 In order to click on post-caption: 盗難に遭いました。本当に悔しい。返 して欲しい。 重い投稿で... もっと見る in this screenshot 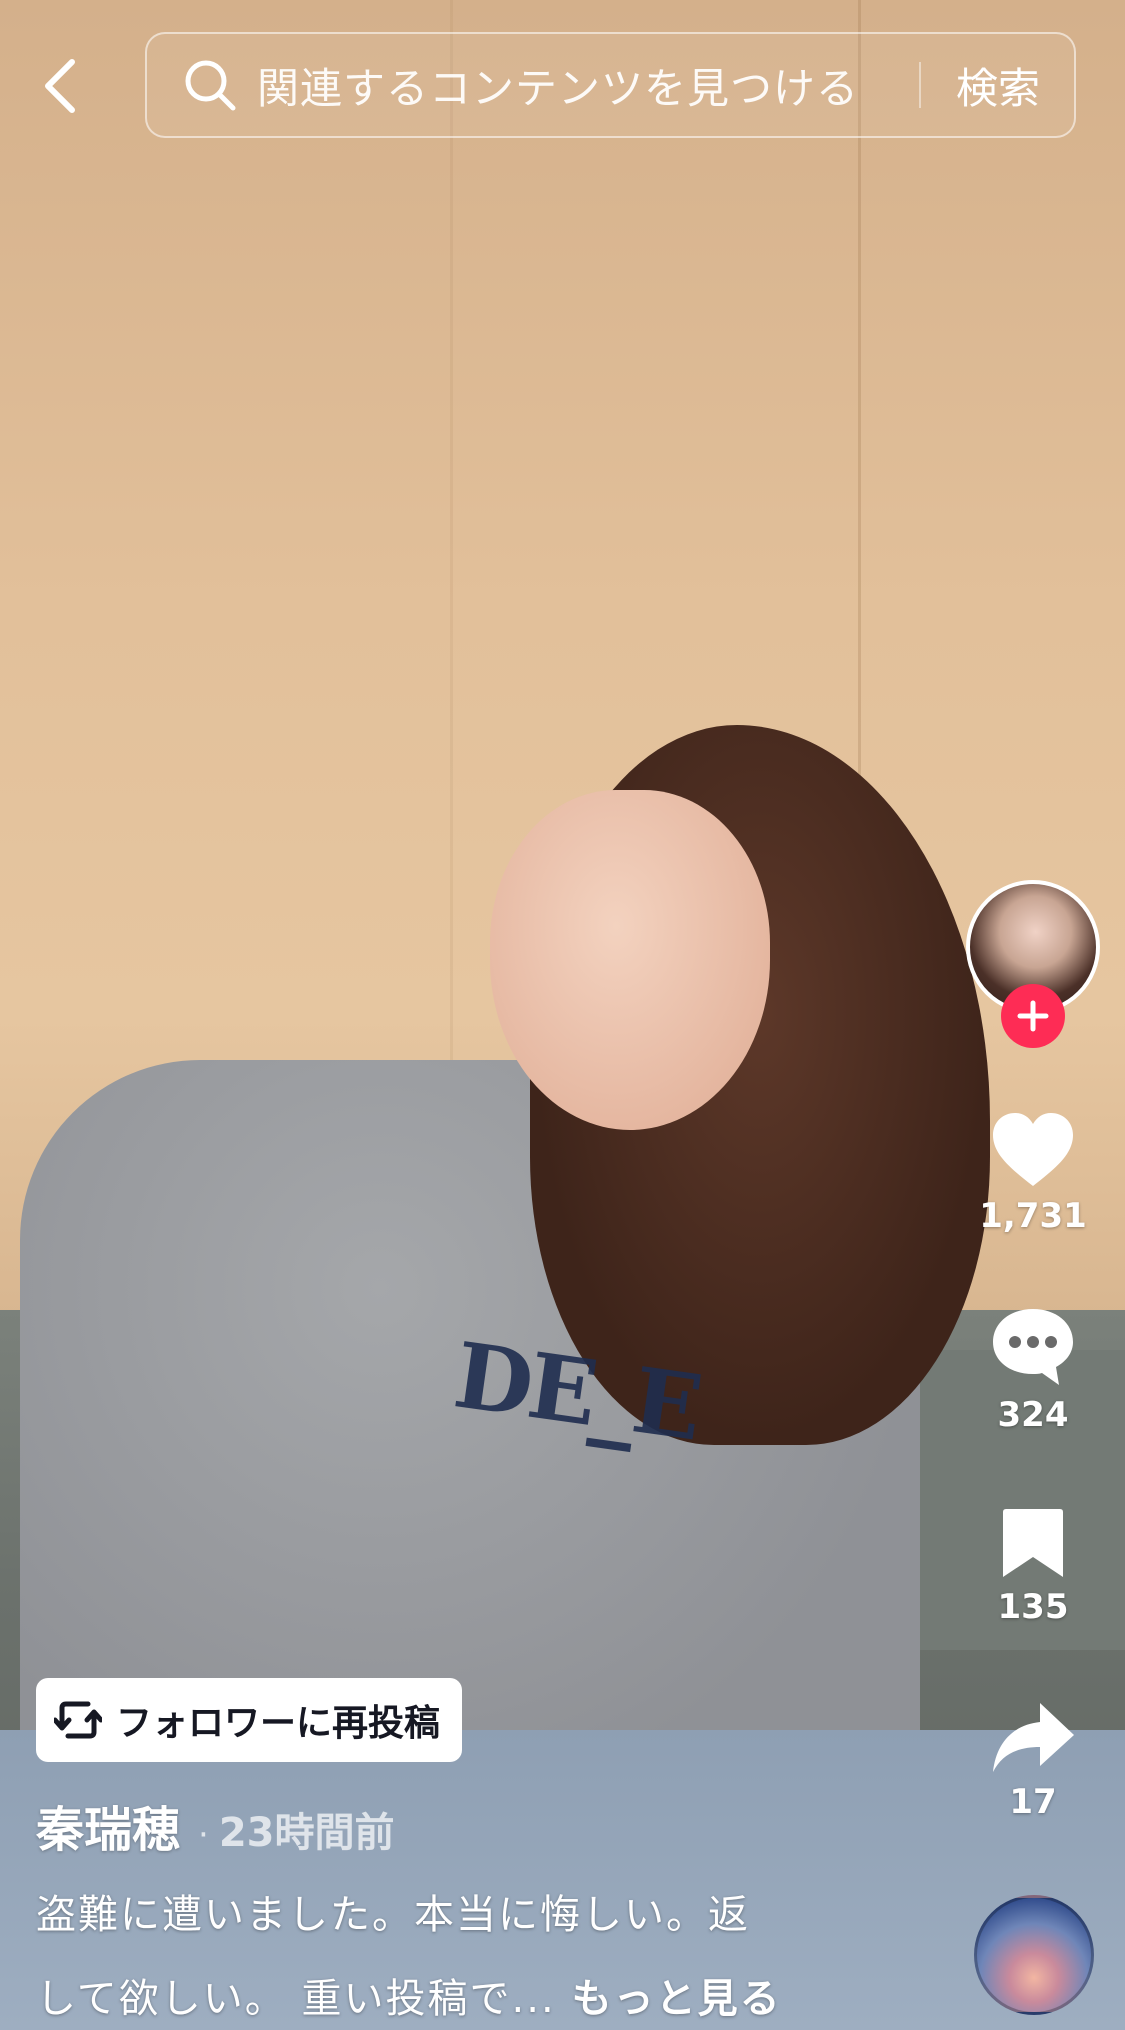, I will do `click(431, 1951)`.